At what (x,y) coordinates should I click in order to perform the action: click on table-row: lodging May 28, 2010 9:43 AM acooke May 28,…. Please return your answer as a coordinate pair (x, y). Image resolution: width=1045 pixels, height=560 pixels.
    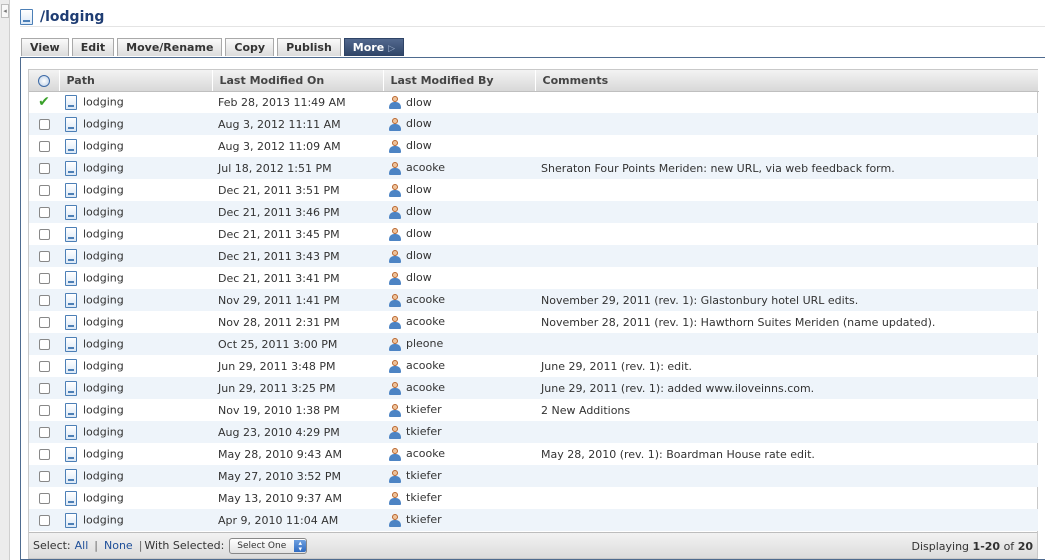
    Looking at the image, I should click on (533, 454).